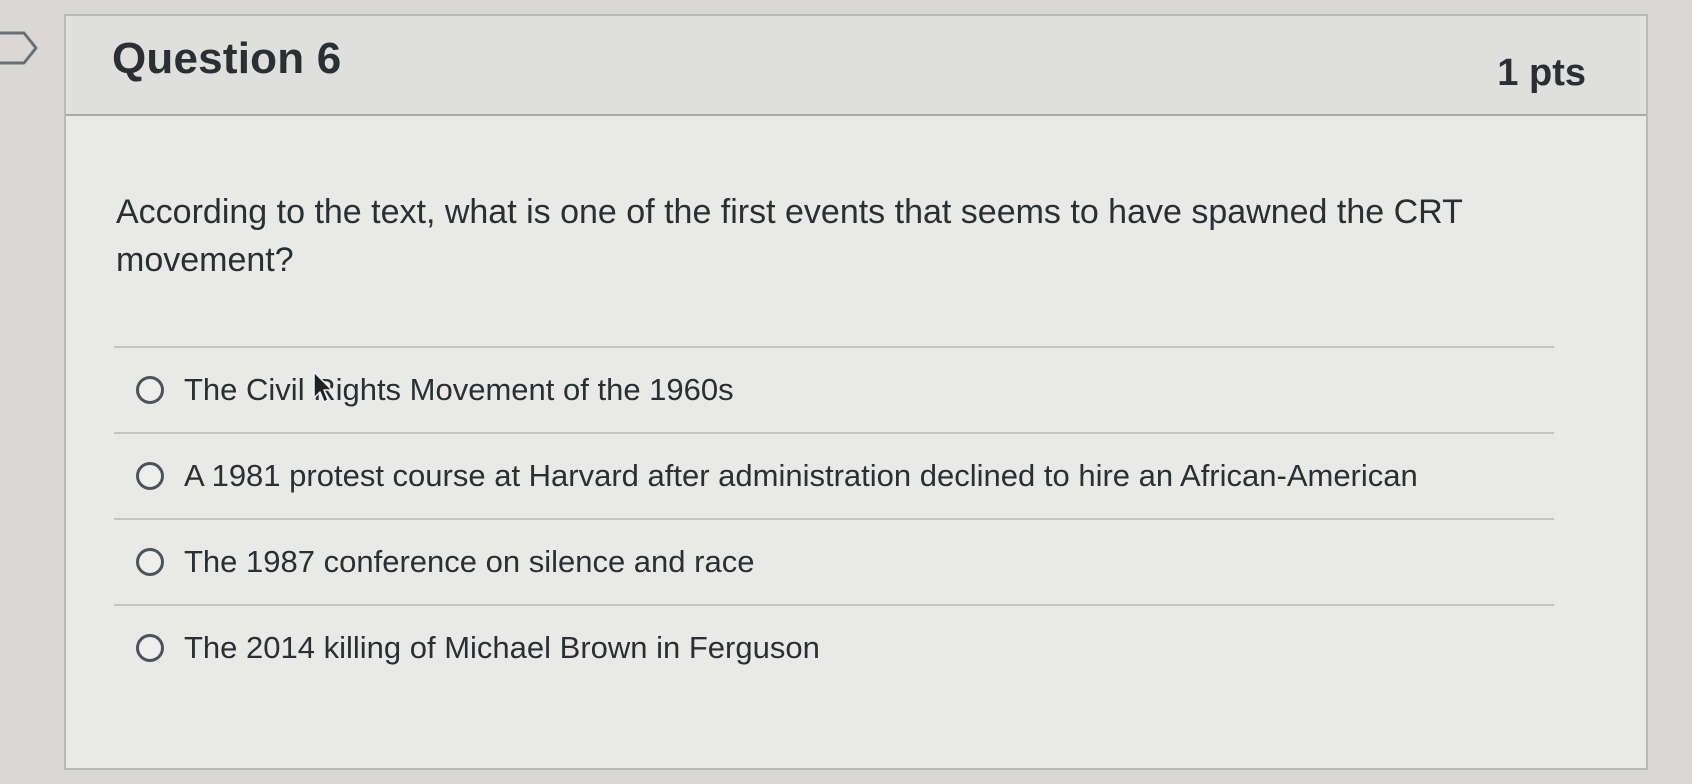 The image size is (1692, 784). What do you see at coordinates (856, 66) in the screenshot?
I see `question-header: Question 6 1 pts` at bounding box center [856, 66].